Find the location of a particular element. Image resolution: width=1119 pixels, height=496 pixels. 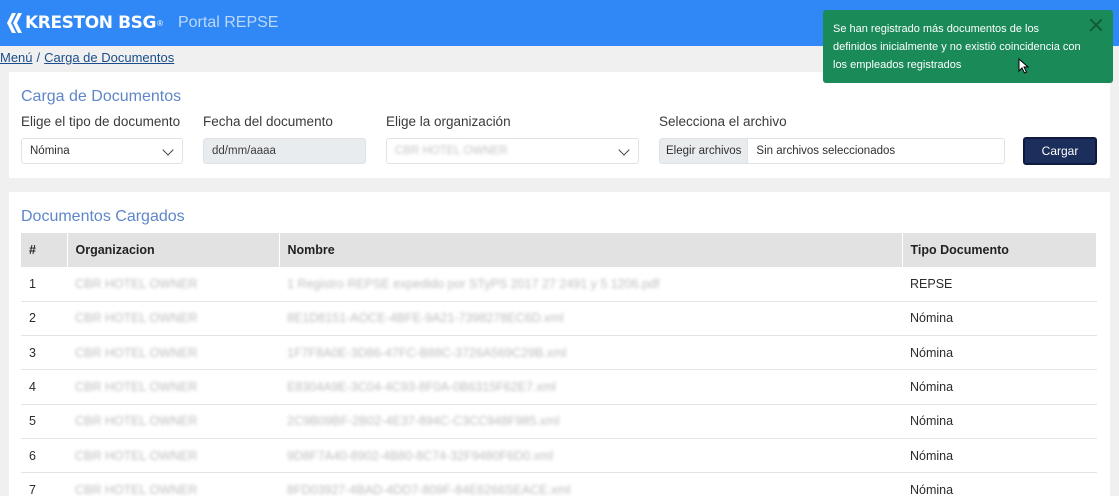

row-name: 2C9B09BF-2B02-4E37-894C-C3CC948F985.xml is located at coordinates (590, 421).